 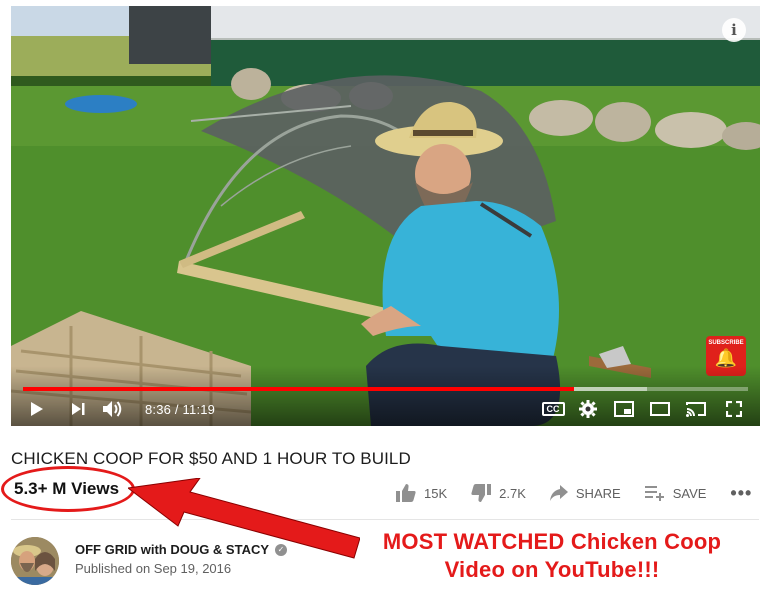 I want to click on play-icon, so click(x=37, y=409).